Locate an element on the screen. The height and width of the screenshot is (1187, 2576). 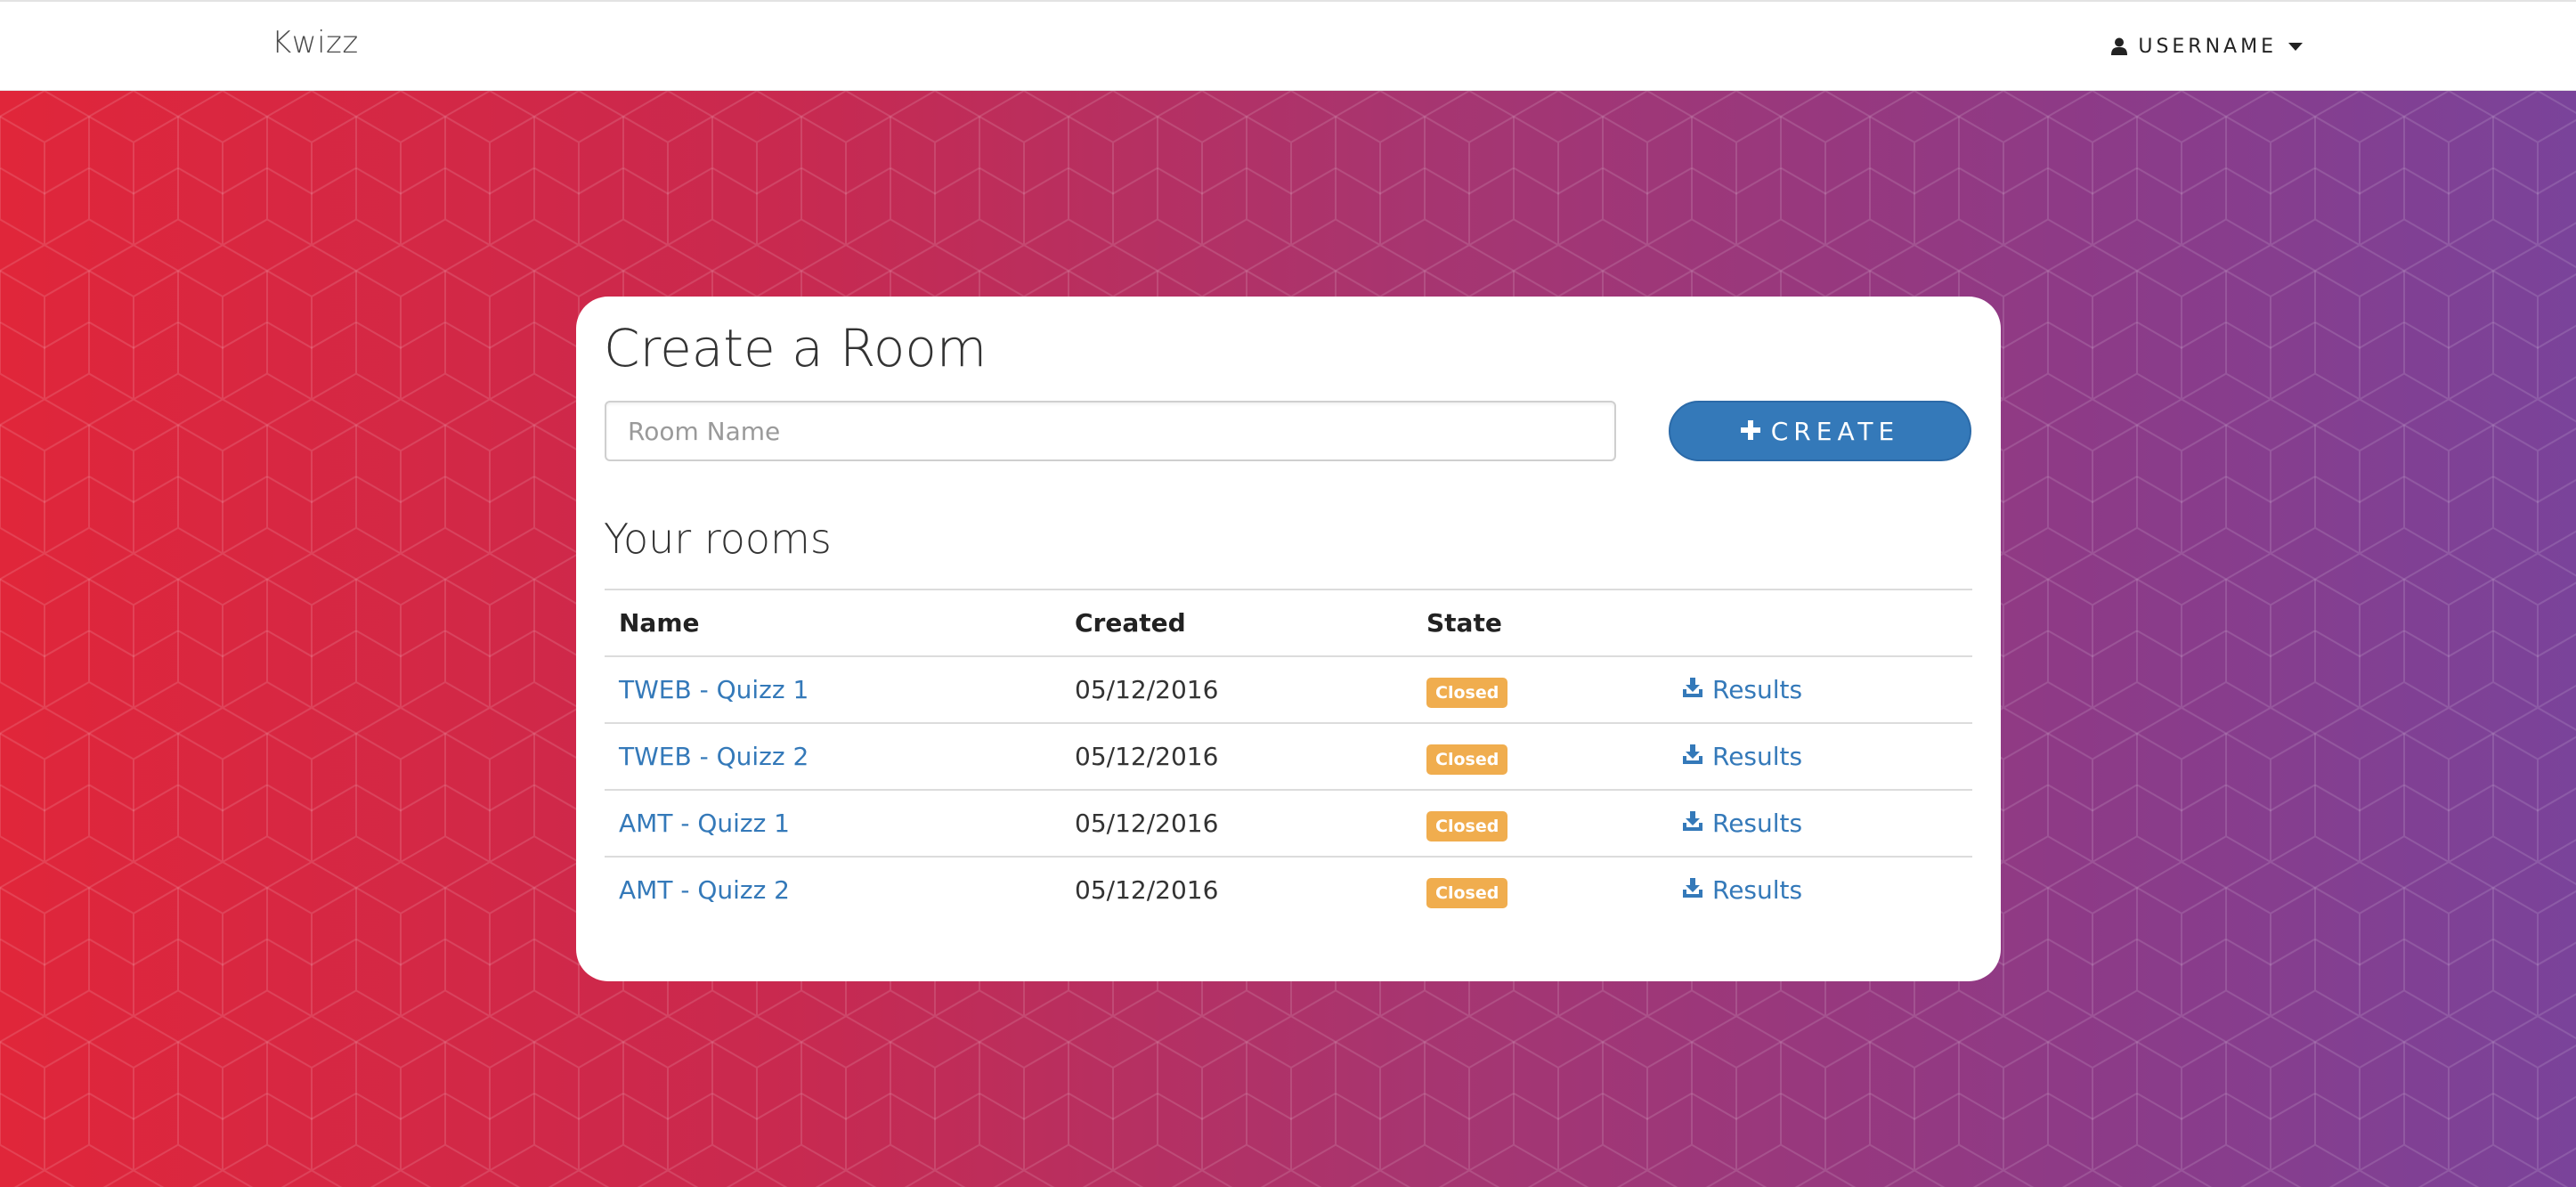
top-navbar: Kwizz USERNAME is located at coordinates (1288, 45).